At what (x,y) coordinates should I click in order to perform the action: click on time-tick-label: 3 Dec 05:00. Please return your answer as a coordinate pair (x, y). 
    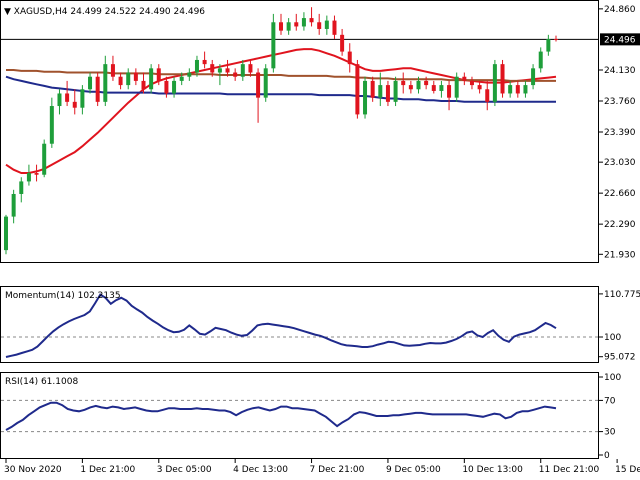
    Looking at the image, I should click on (184, 470).